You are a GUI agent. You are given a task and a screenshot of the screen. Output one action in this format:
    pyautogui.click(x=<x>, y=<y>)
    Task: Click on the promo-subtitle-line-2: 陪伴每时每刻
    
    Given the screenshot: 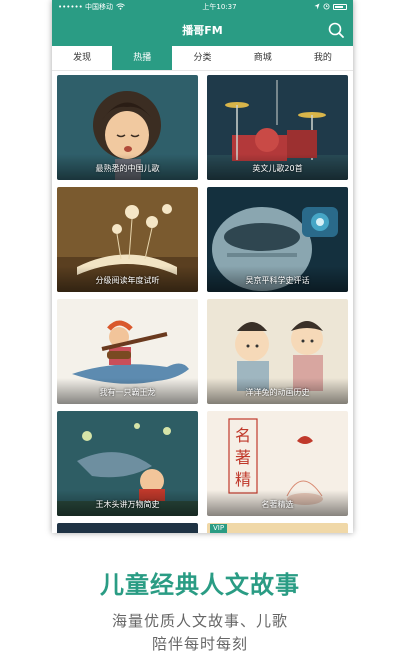 What is the action you would take?
    pyautogui.click(x=199, y=644)
    